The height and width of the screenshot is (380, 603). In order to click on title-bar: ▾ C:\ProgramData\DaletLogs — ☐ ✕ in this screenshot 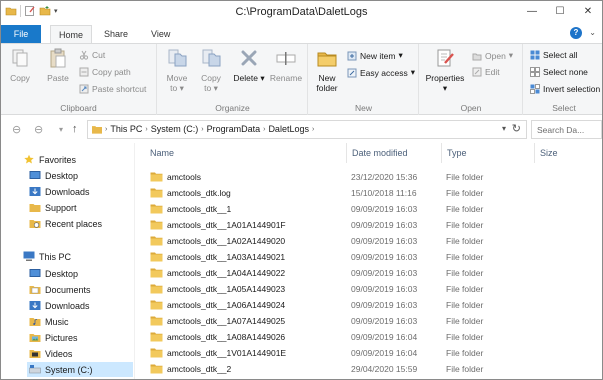, I will do `click(301, 13)`.